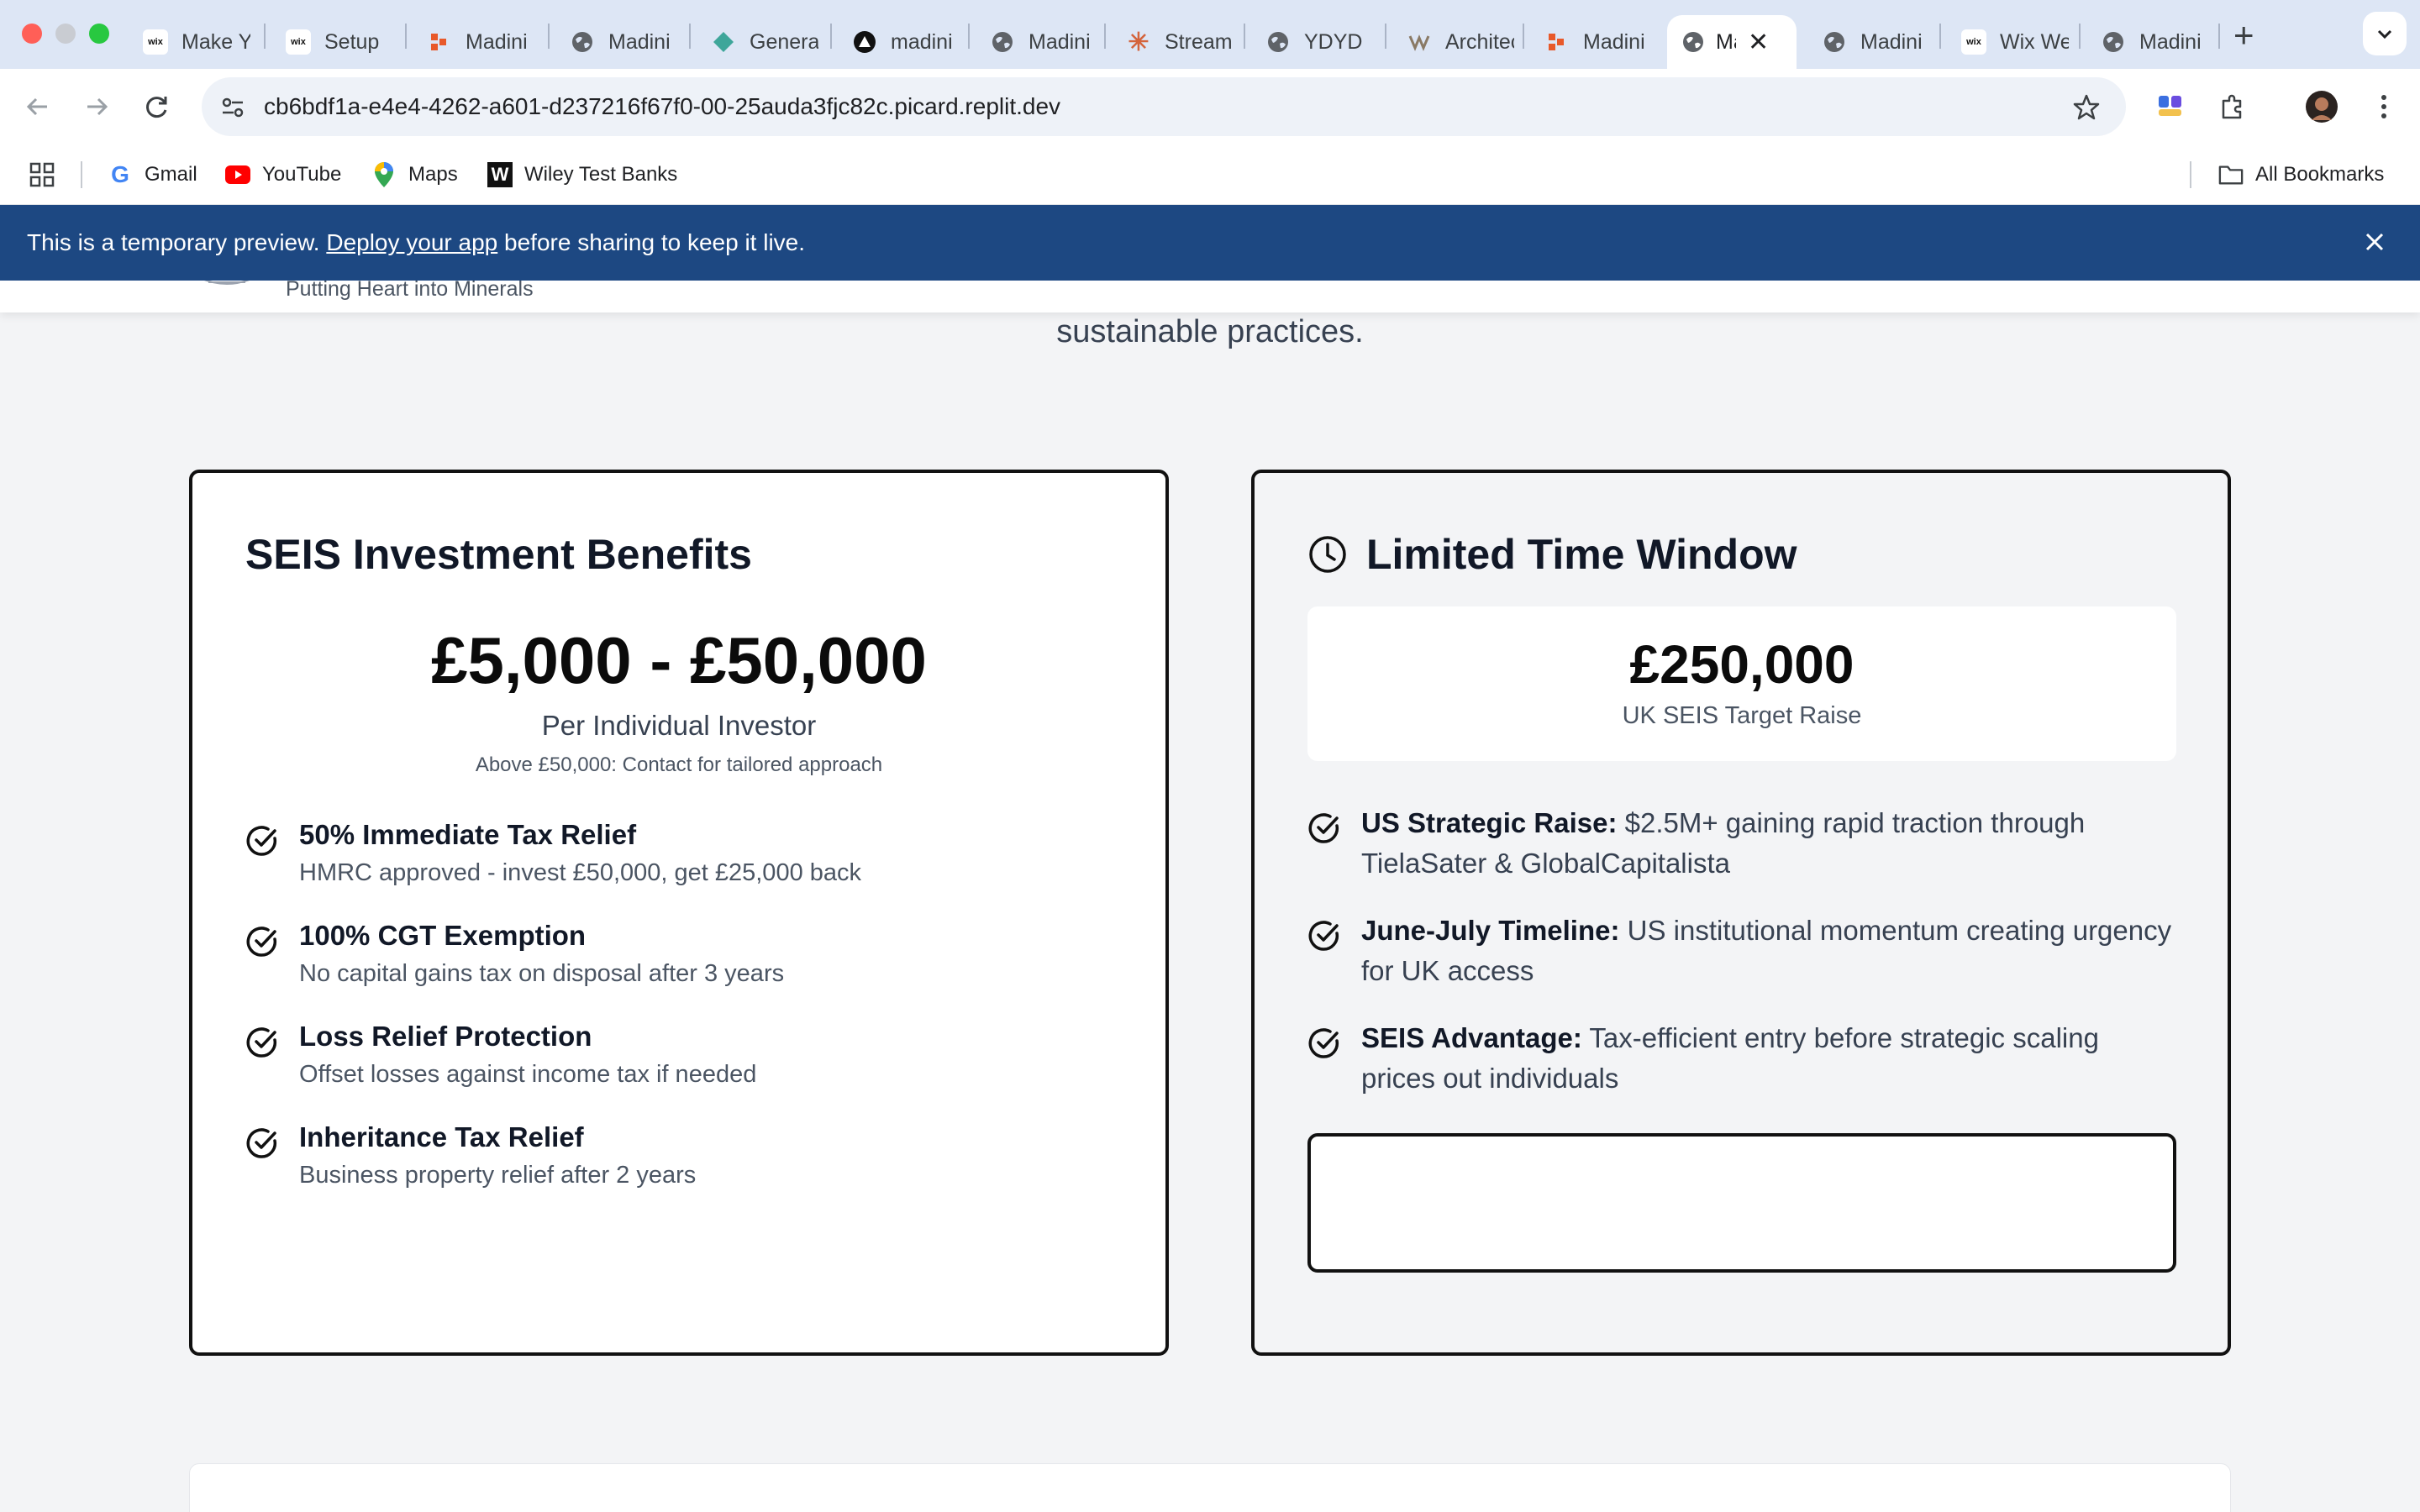 The image size is (2420, 1512). Describe the element at coordinates (601, 174) in the screenshot. I see `bookmark-label: Wiley Test Banks` at that location.